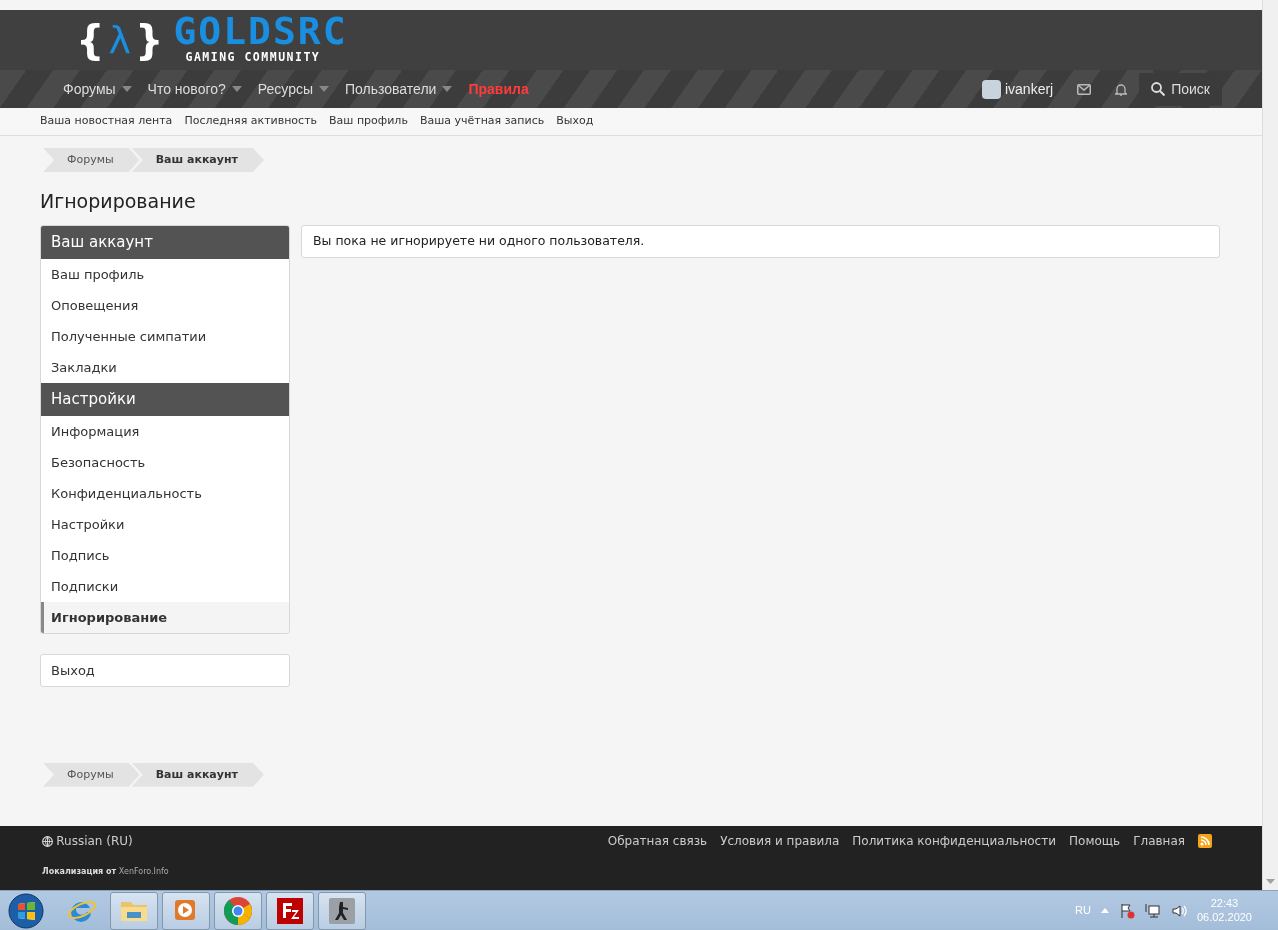 This screenshot has height=930, width=1278. I want to click on subnav-link: Выход, so click(575, 121).